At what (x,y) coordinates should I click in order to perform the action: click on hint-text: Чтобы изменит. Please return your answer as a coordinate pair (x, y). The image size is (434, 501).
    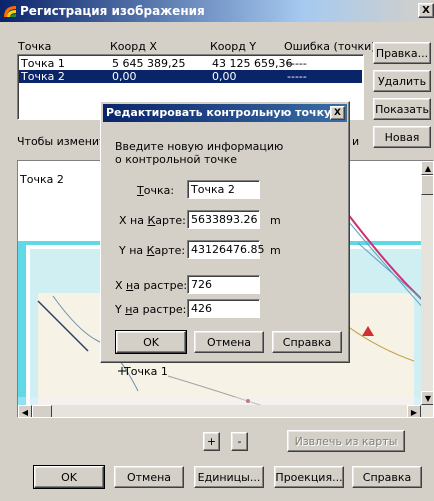
    Looking at the image, I should click on (61, 141).